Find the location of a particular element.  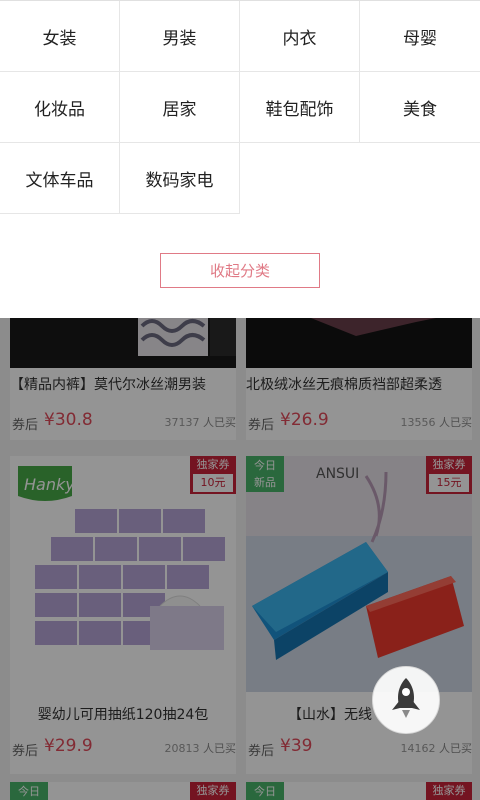

back-to-top-button is located at coordinates (406, 700).